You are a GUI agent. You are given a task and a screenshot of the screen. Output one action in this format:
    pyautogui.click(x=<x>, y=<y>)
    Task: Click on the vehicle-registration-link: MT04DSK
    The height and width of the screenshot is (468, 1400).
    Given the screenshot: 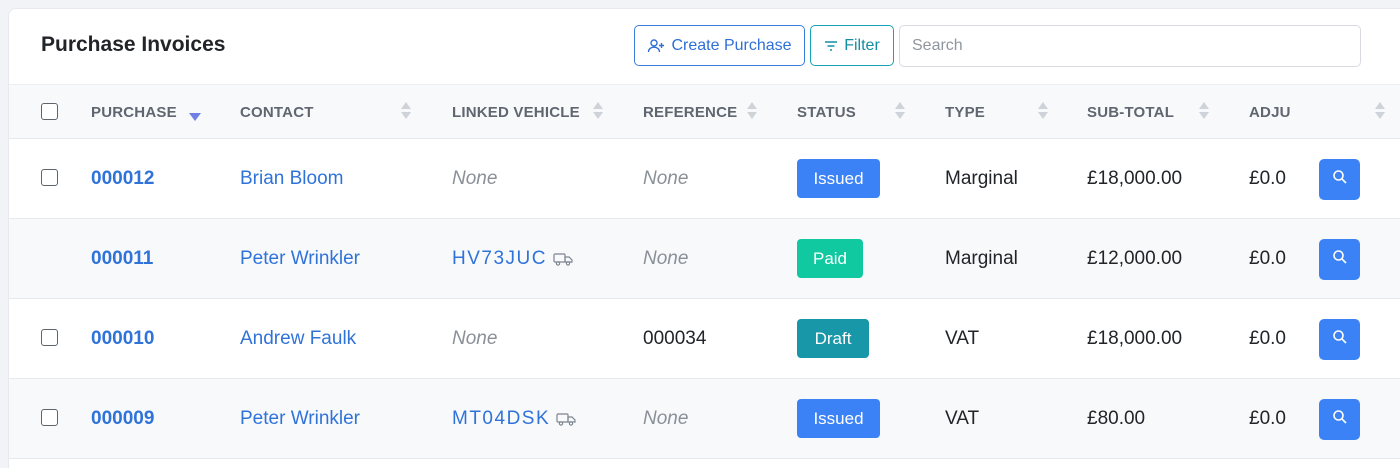 What is the action you would take?
    pyautogui.click(x=501, y=419)
    